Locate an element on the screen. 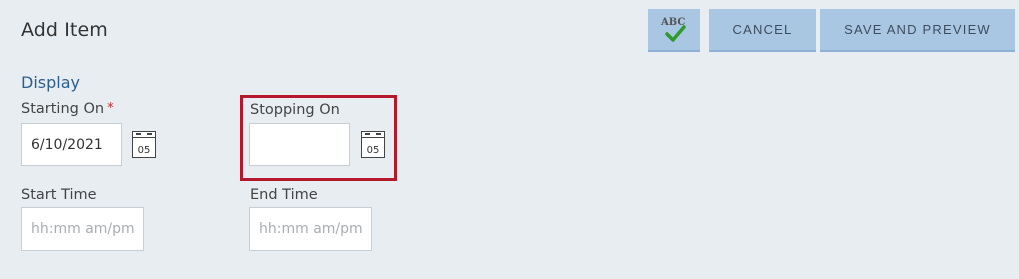  stopping-on-input is located at coordinates (299, 144).